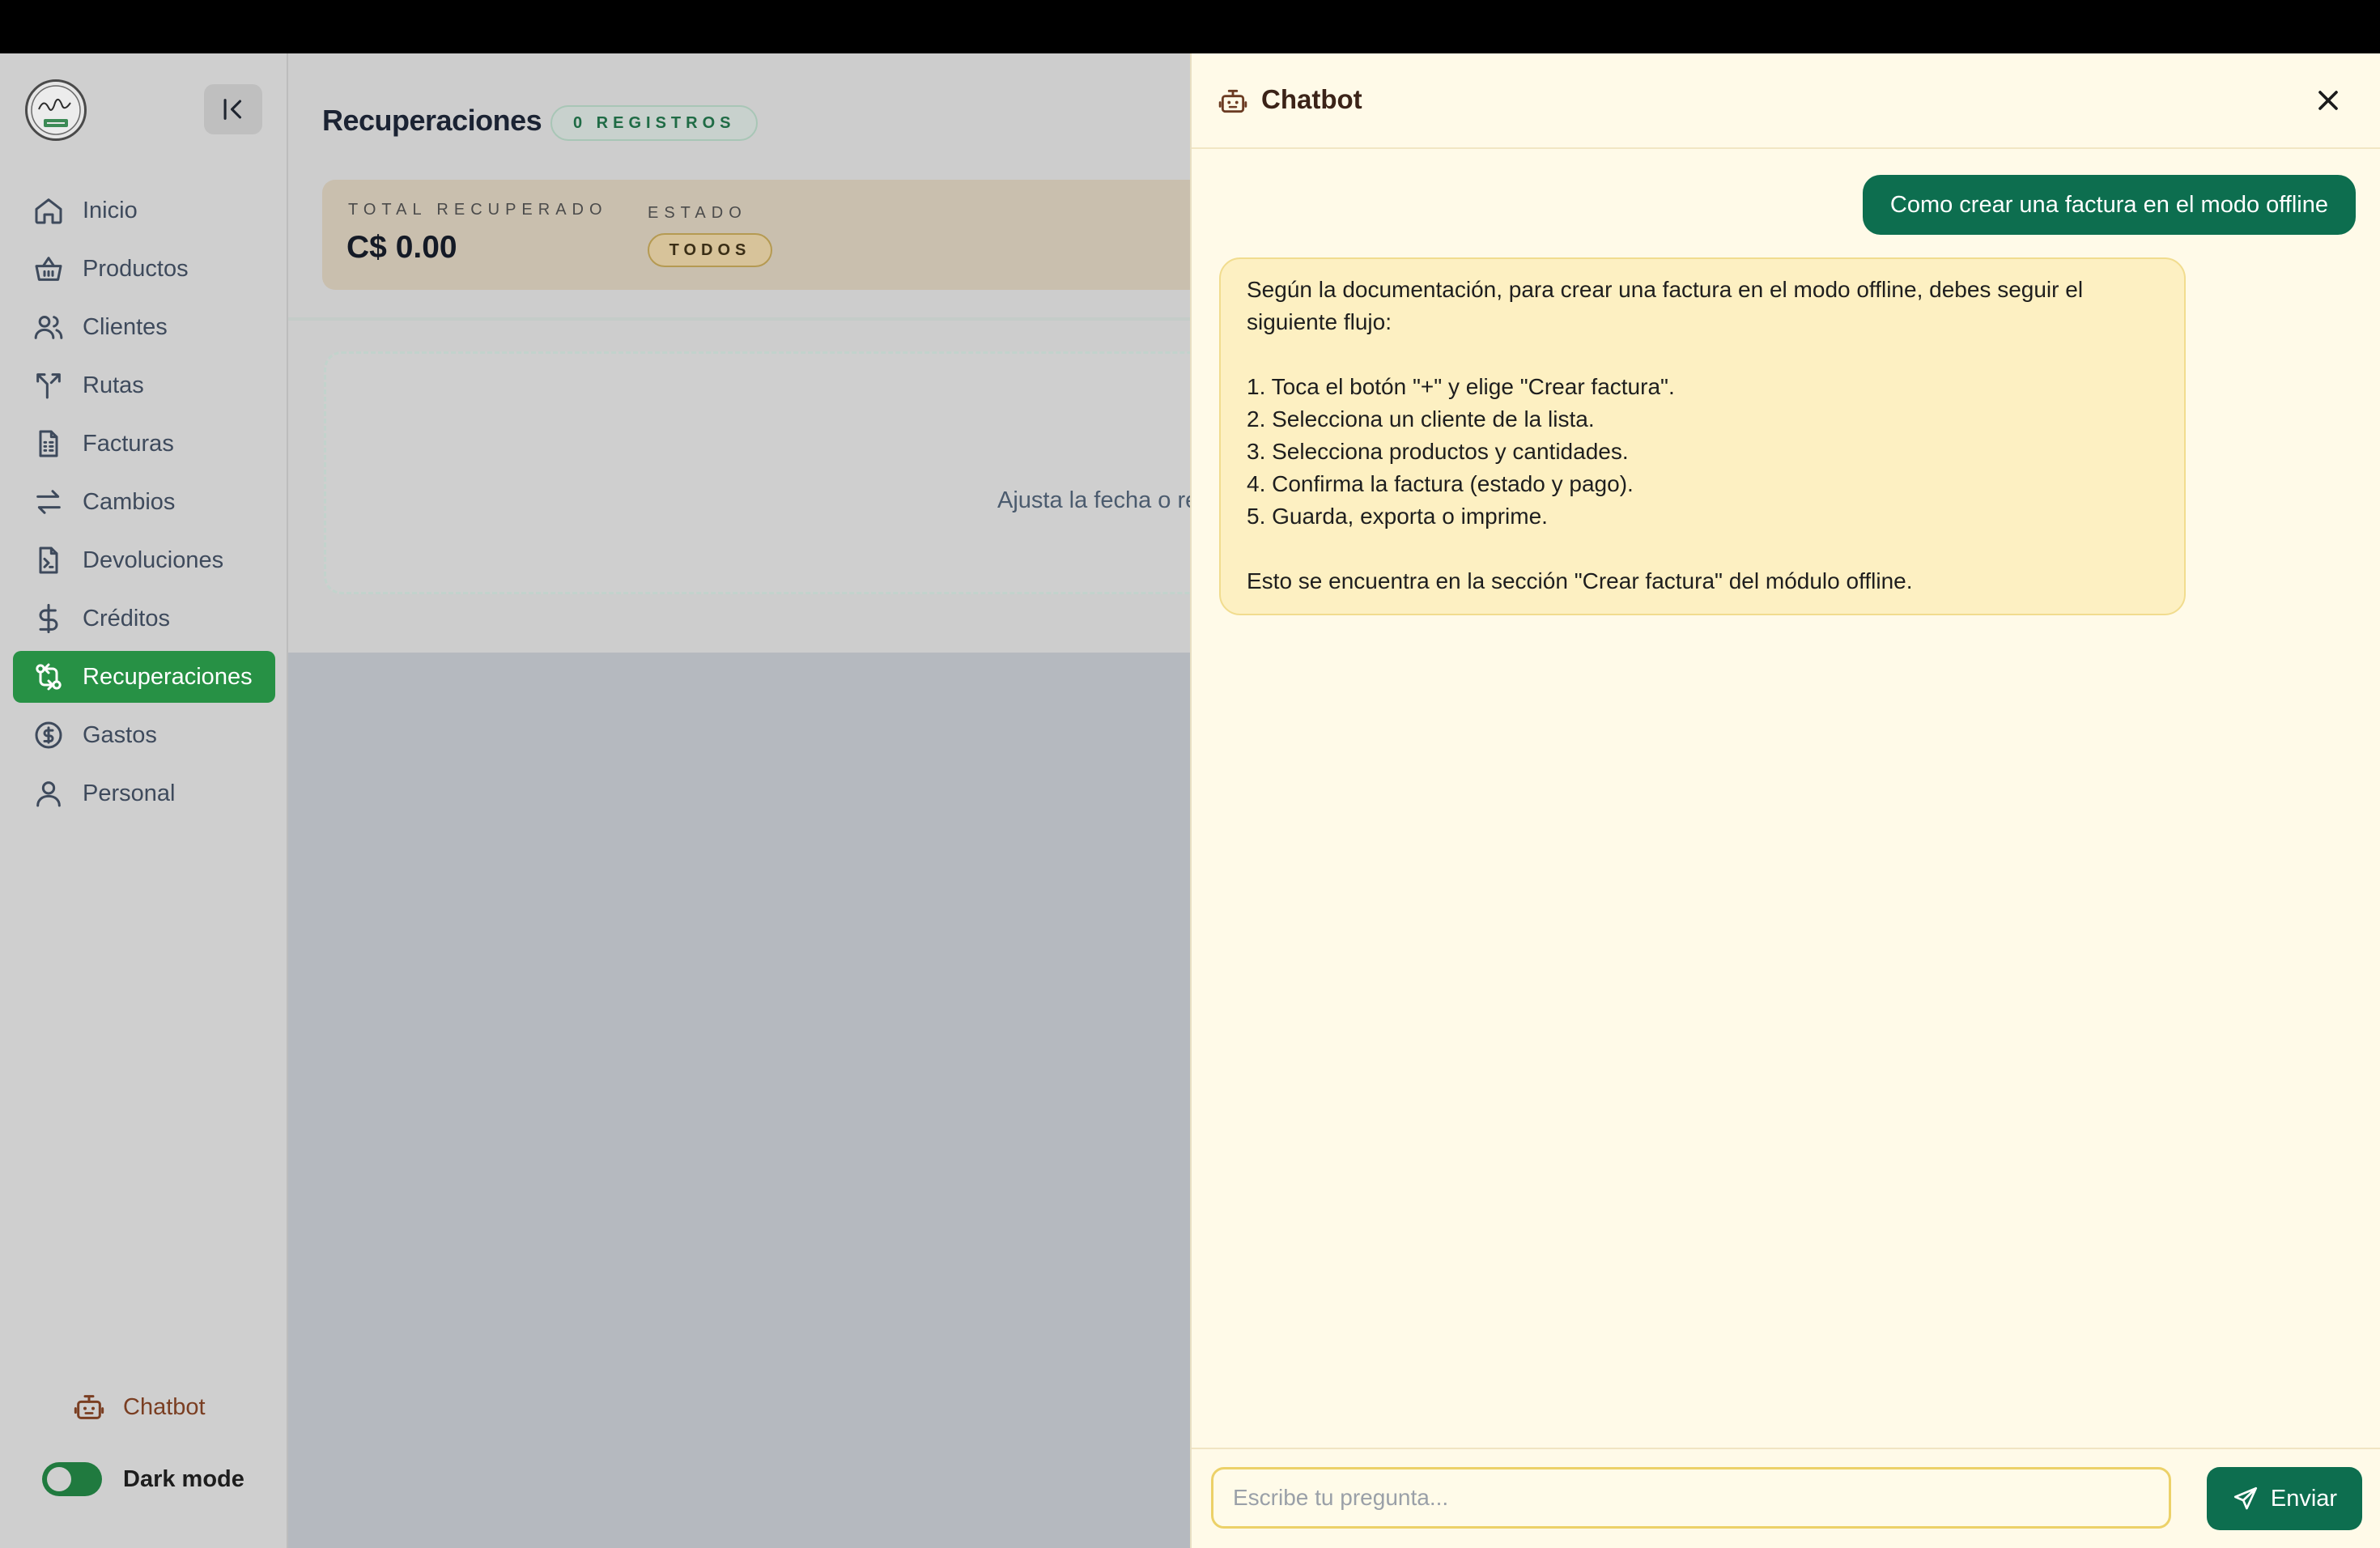 This screenshot has height=1548, width=2380. I want to click on collapse-sidebar-button, so click(233, 109).